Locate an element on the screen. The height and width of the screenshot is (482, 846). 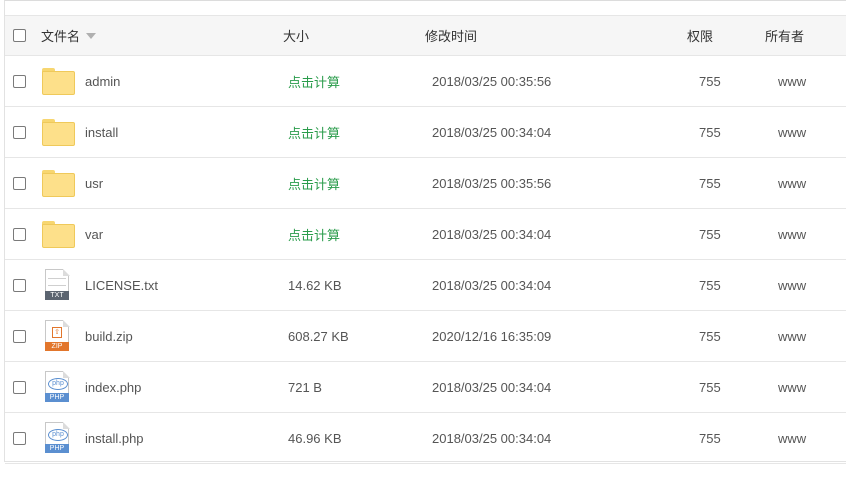
header-perm: 权限 is located at coordinates (700, 36).